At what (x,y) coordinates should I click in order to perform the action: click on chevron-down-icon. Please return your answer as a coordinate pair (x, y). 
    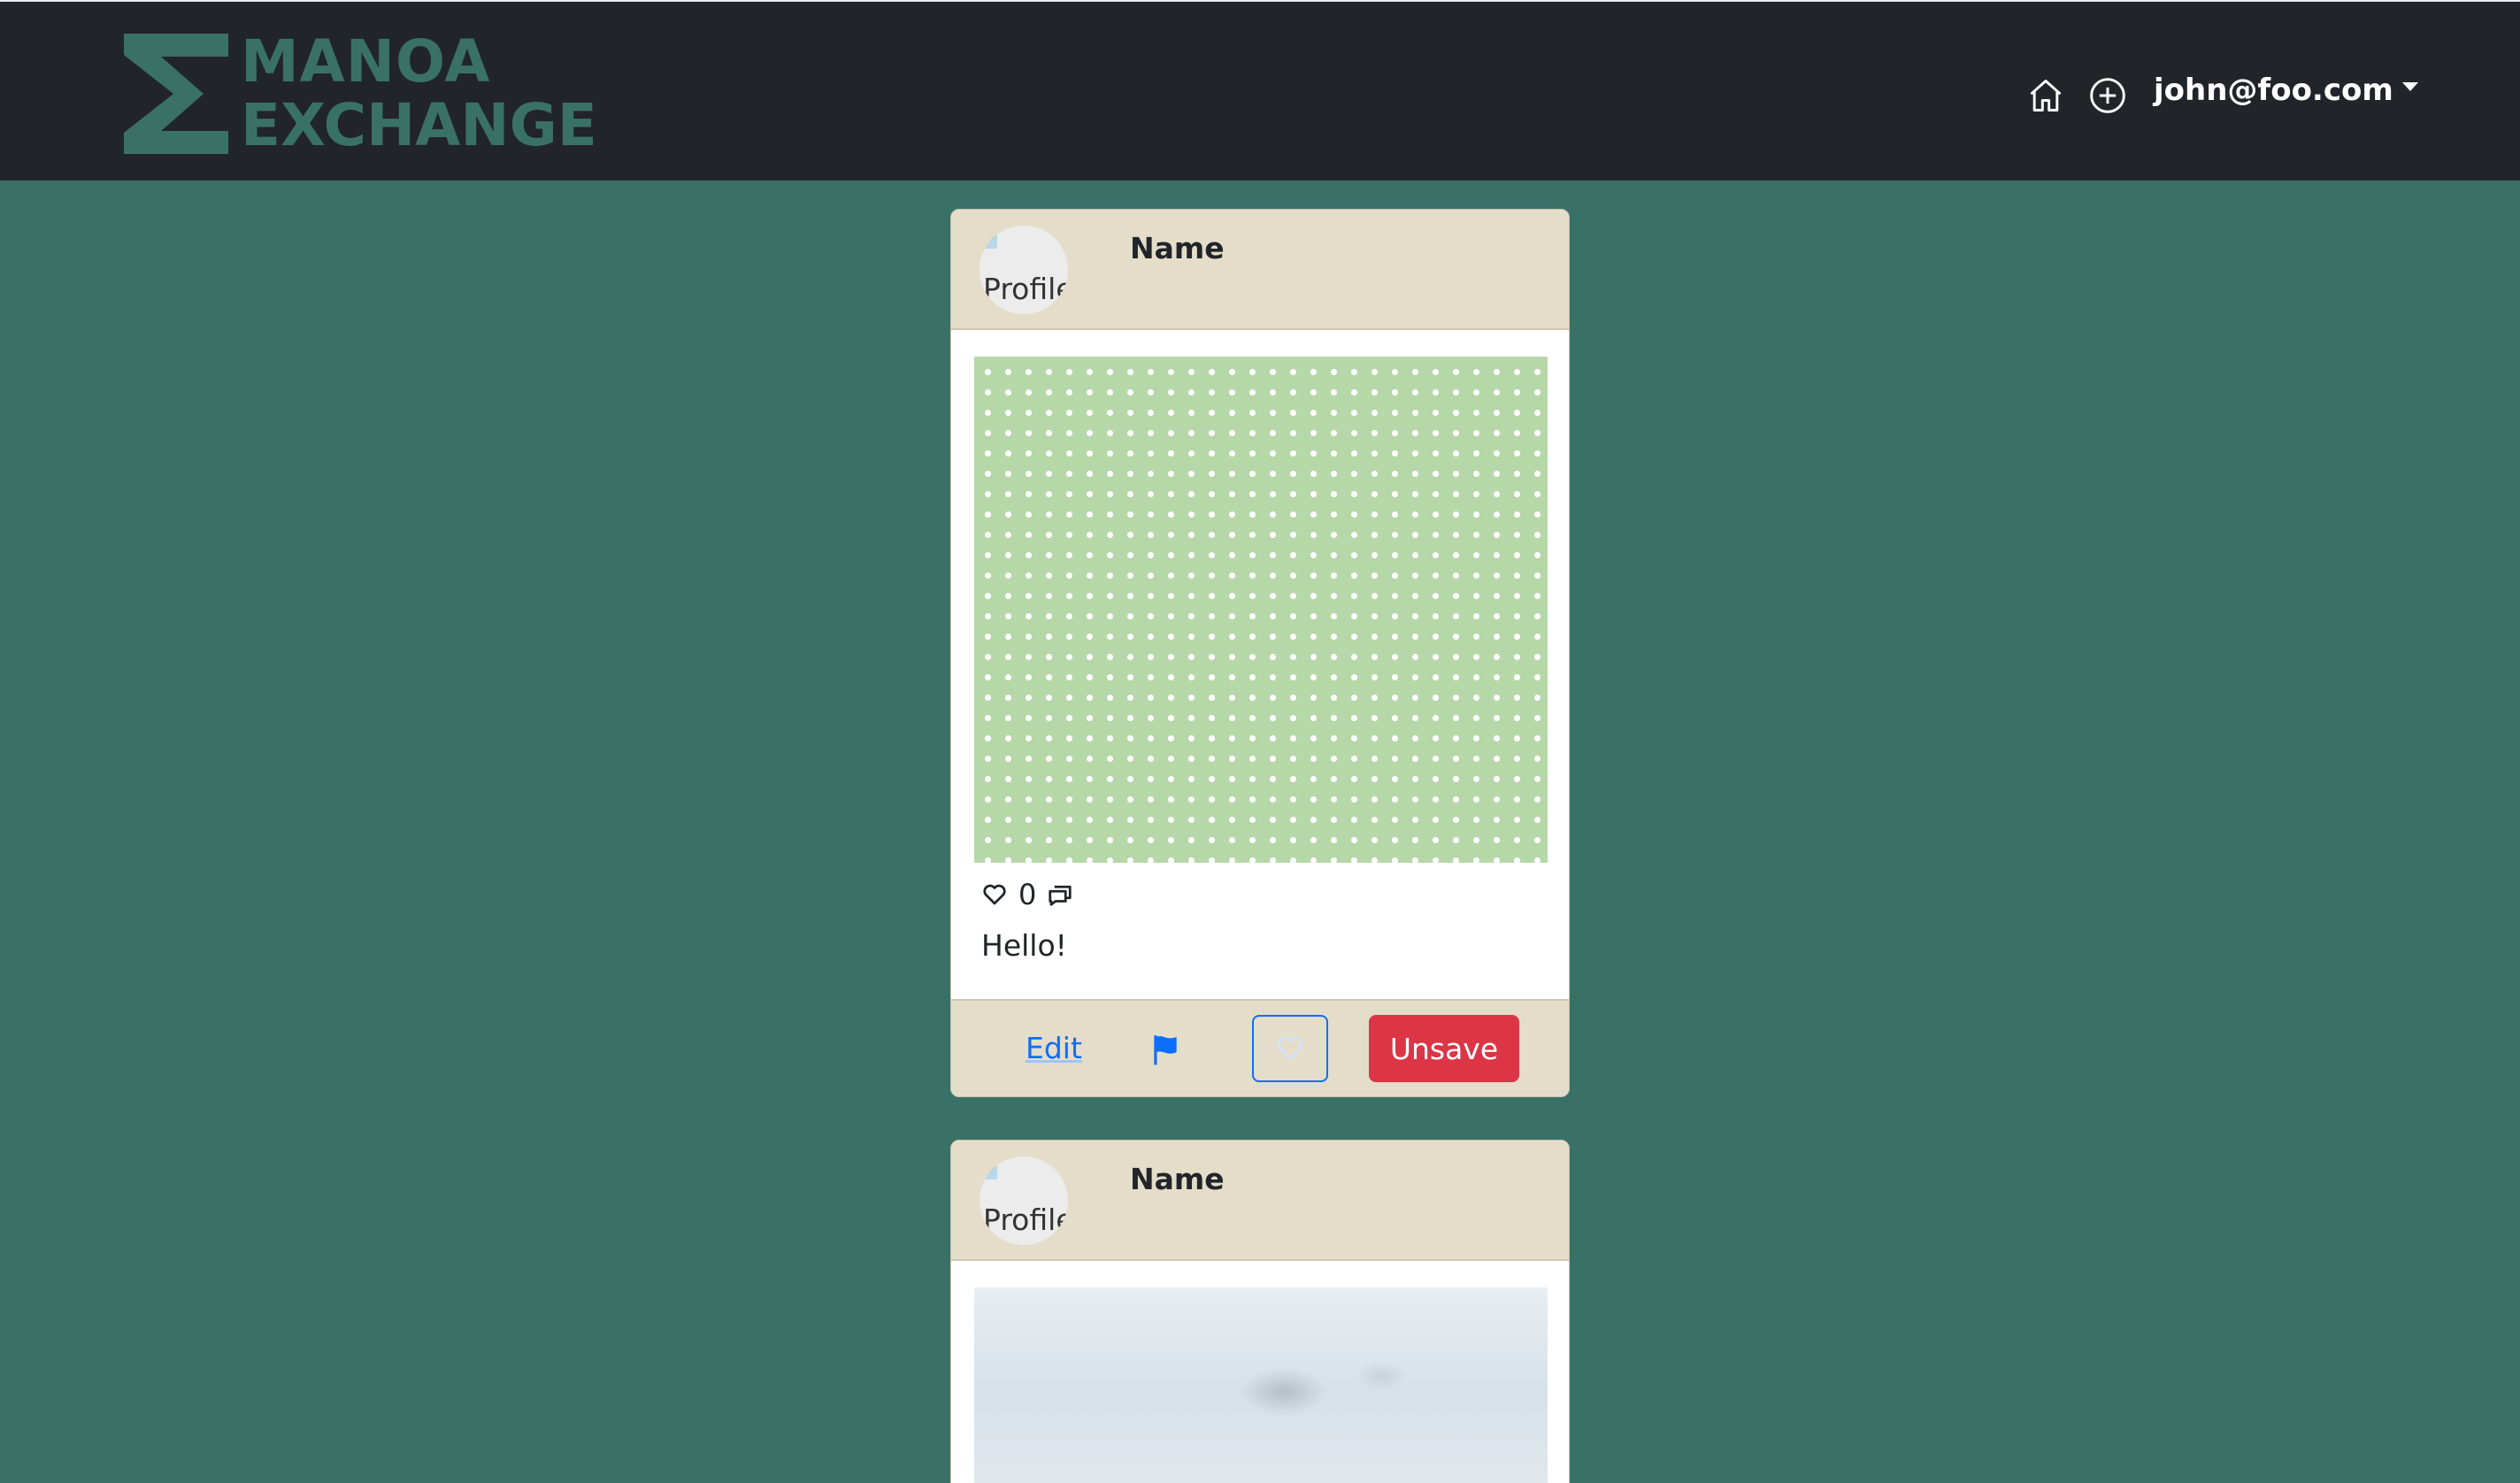
    Looking at the image, I should click on (2409, 86).